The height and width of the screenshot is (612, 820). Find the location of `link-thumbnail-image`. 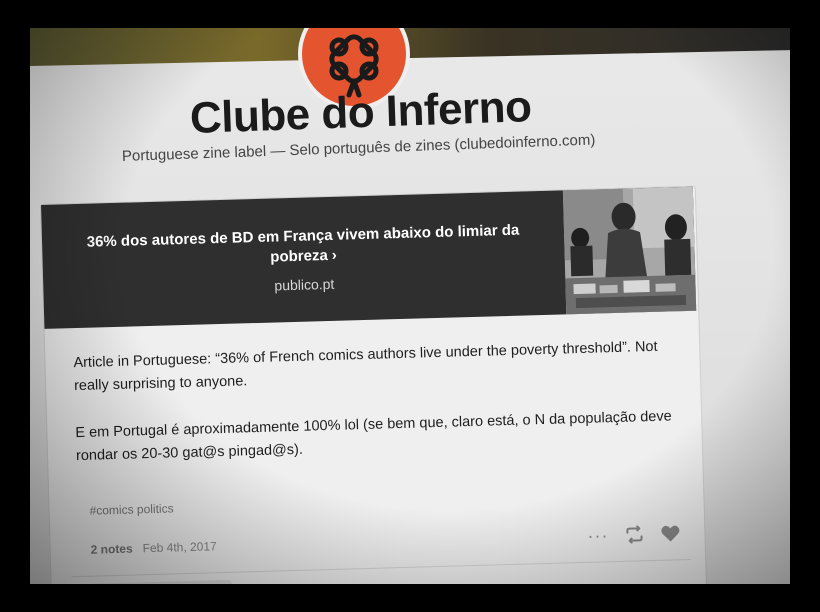

link-thumbnail-image is located at coordinates (629, 250).